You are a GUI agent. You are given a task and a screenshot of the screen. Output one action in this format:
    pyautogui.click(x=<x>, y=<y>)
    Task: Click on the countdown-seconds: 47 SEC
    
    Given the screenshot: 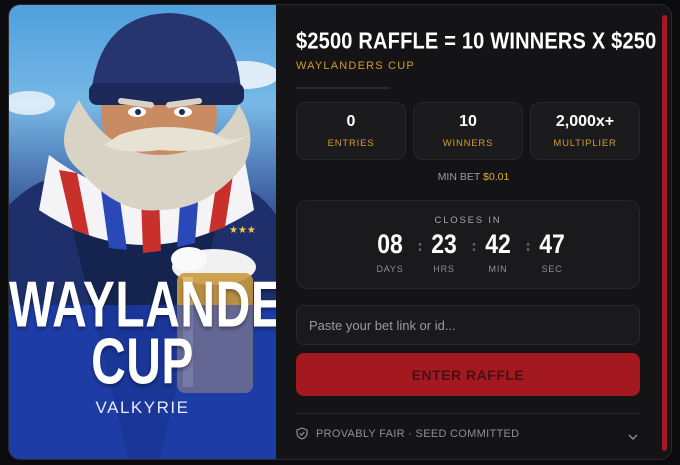 What is the action you would take?
    pyautogui.click(x=552, y=251)
    